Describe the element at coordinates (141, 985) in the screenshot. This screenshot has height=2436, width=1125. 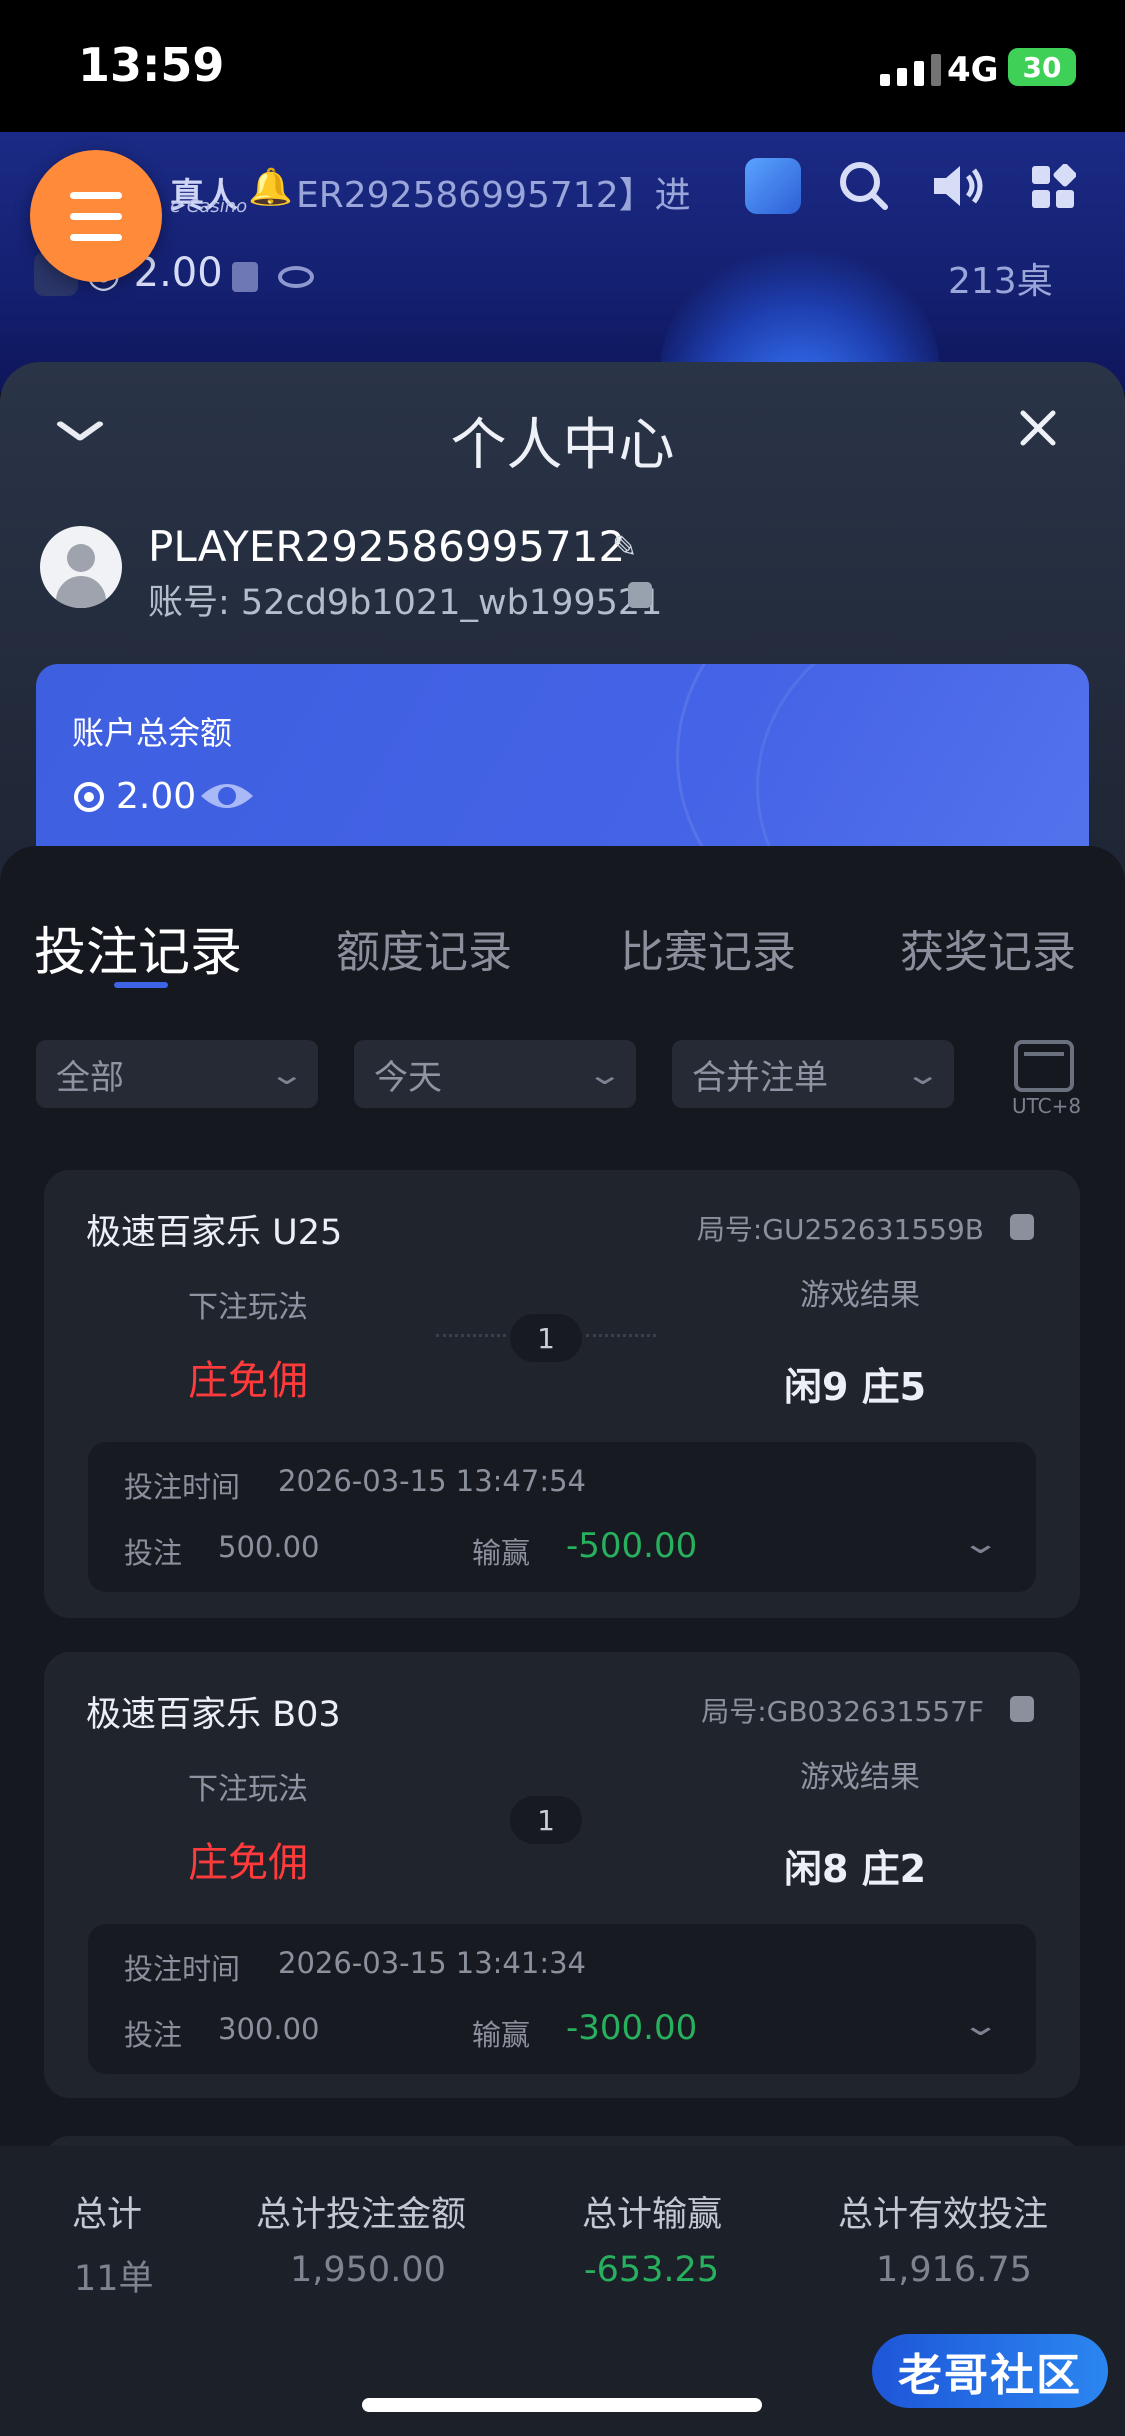
I see `tab-indicator` at that location.